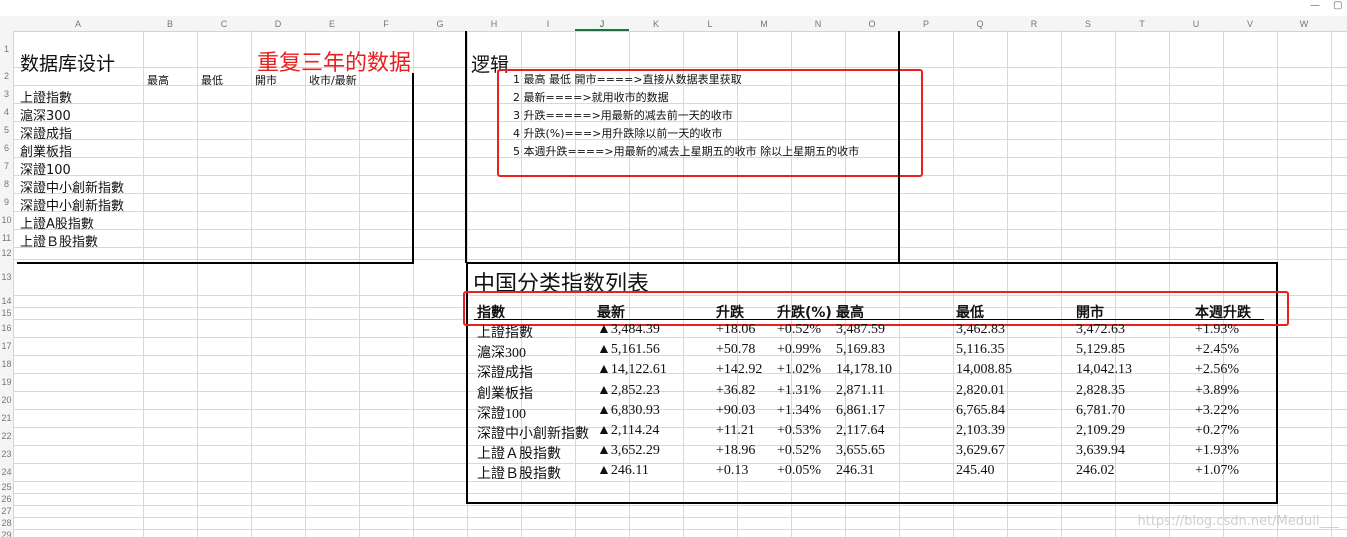 The image size is (1347, 537). What do you see at coordinates (1196, 24) in the screenshot?
I see `column-header-u: U` at bounding box center [1196, 24].